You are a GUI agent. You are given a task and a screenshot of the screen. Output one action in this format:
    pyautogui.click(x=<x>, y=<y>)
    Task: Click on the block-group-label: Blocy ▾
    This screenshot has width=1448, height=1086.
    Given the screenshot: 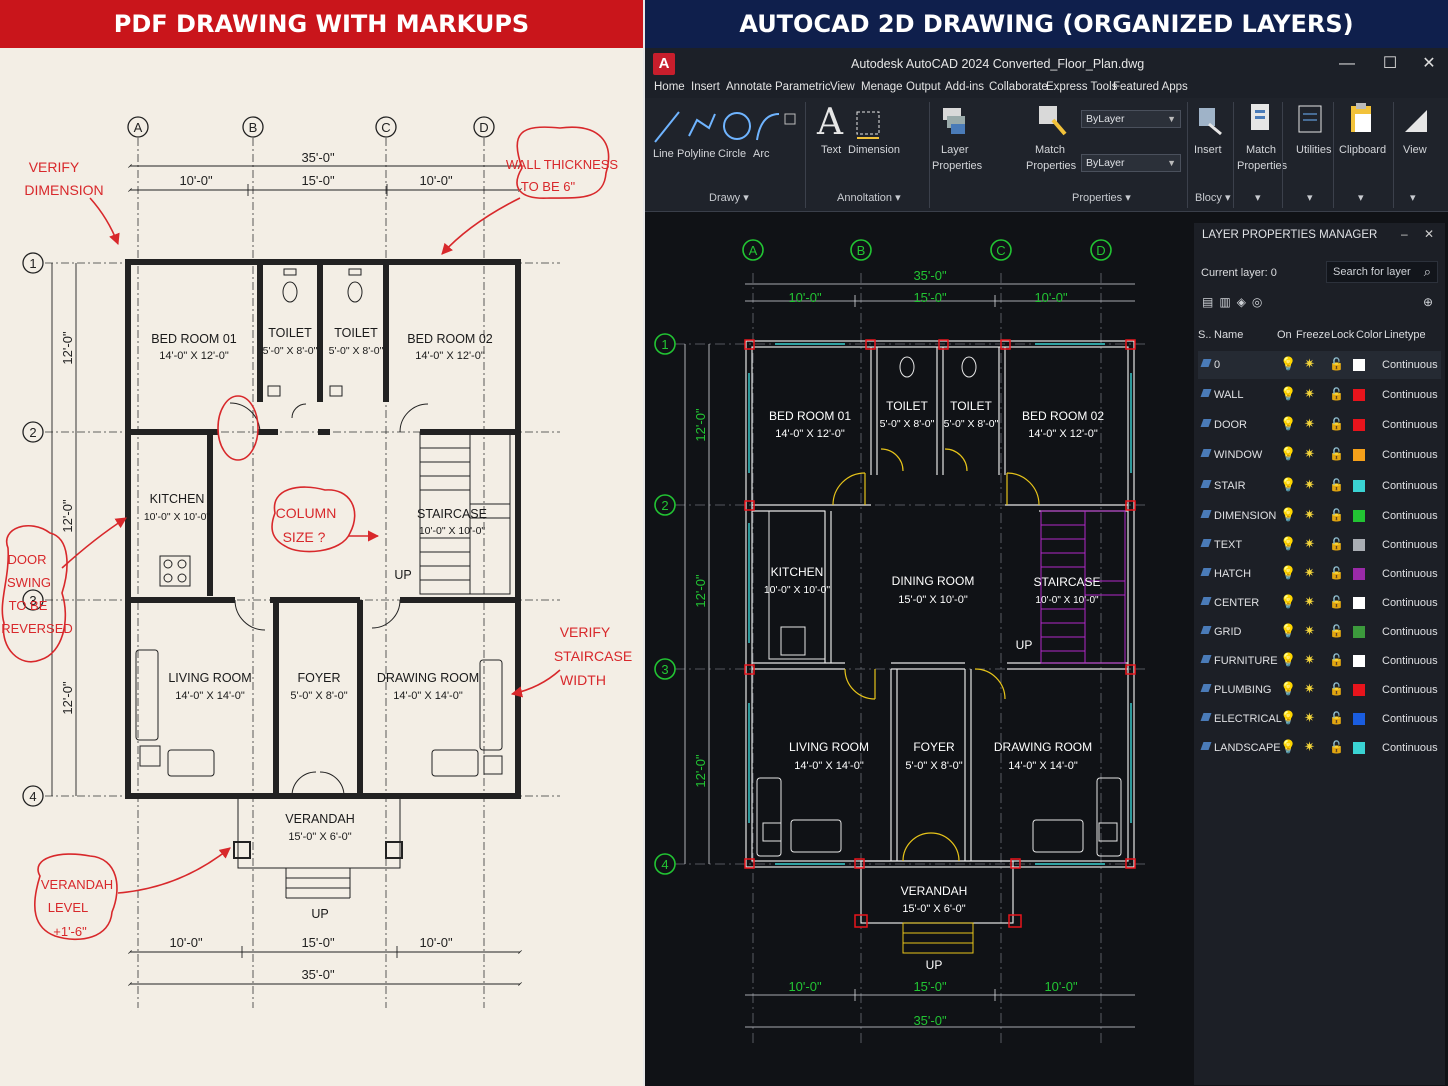 What is the action you would take?
    pyautogui.click(x=1212, y=197)
    